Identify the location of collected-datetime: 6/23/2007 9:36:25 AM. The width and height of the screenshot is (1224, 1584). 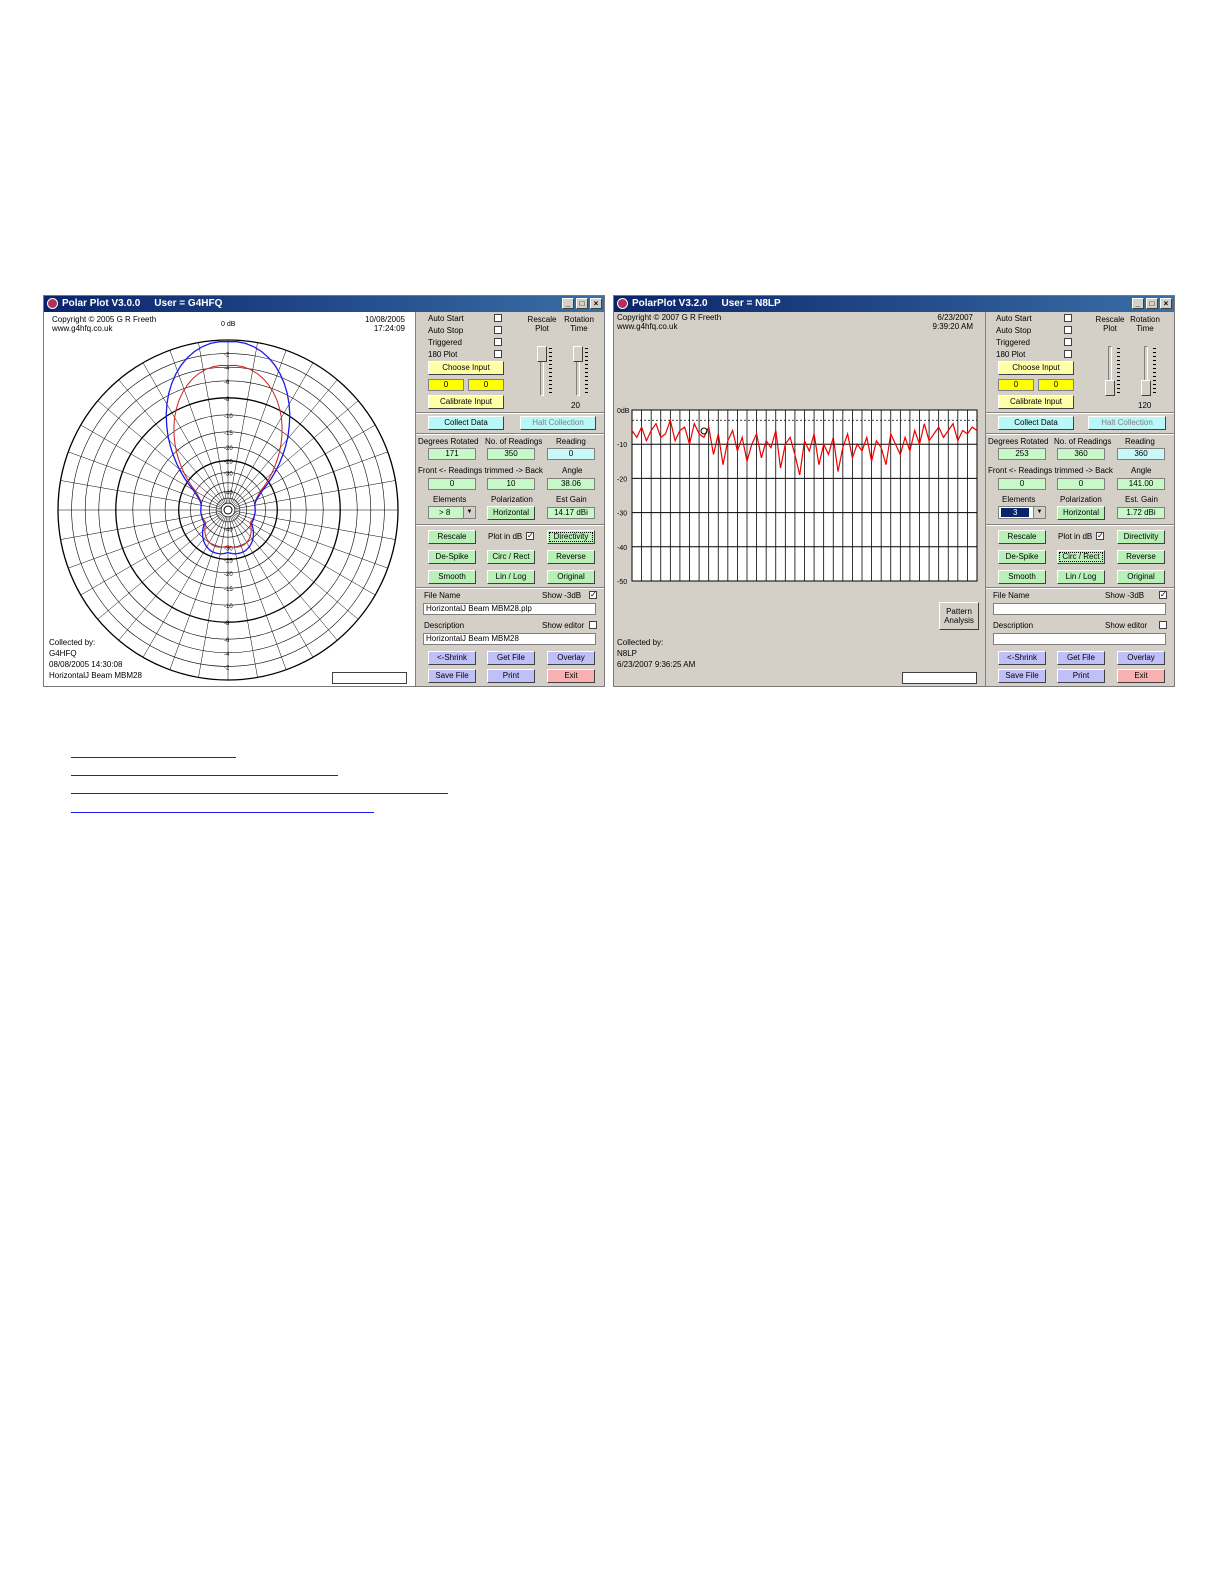
(656, 664).